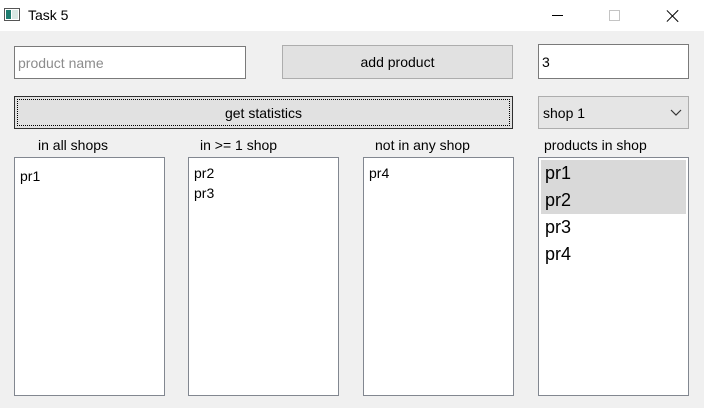 This screenshot has height=408, width=704. What do you see at coordinates (12, 14) in the screenshot?
I see `app-window-icon` at bounding box center [12, 14].